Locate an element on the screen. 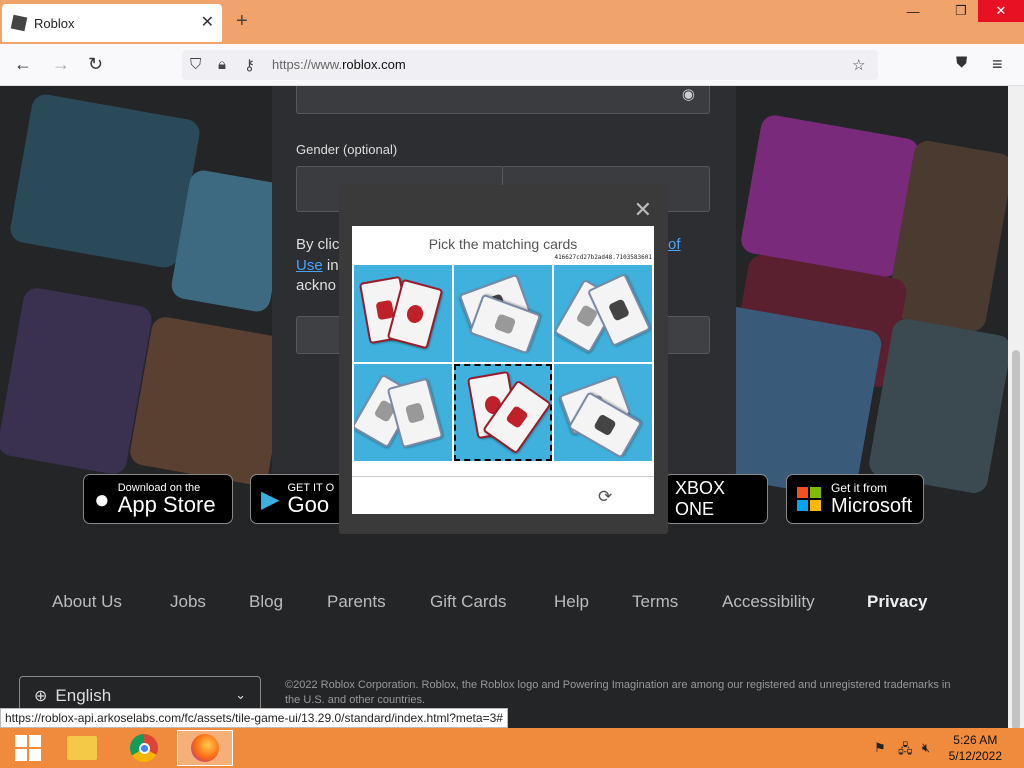 The width and height of the screenshot is (1024, 768). network-icon: 🖧︎ is located at coordinates (905, 751).